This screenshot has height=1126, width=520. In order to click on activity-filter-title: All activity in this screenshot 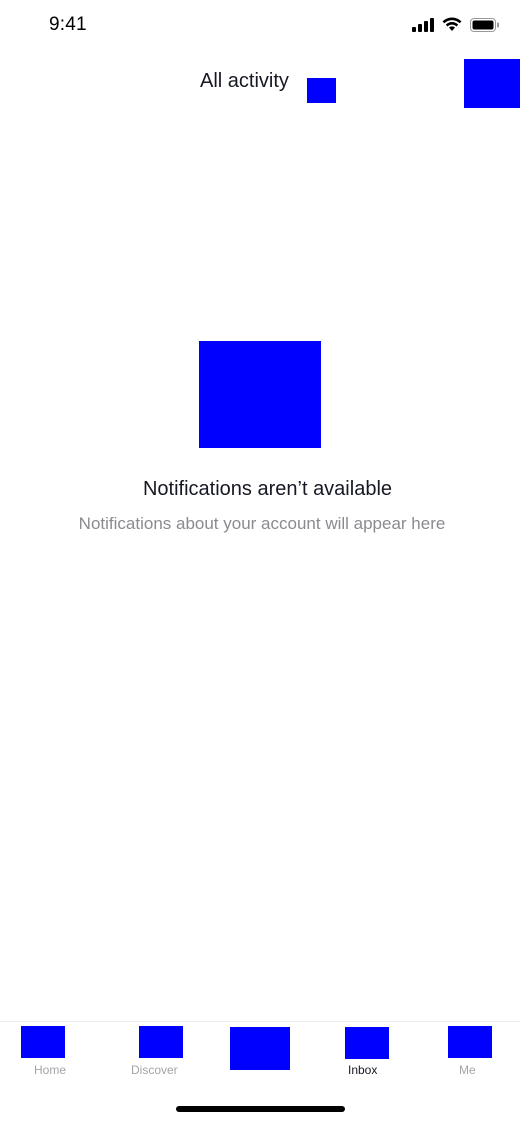, I will do `click(244, 81)`.